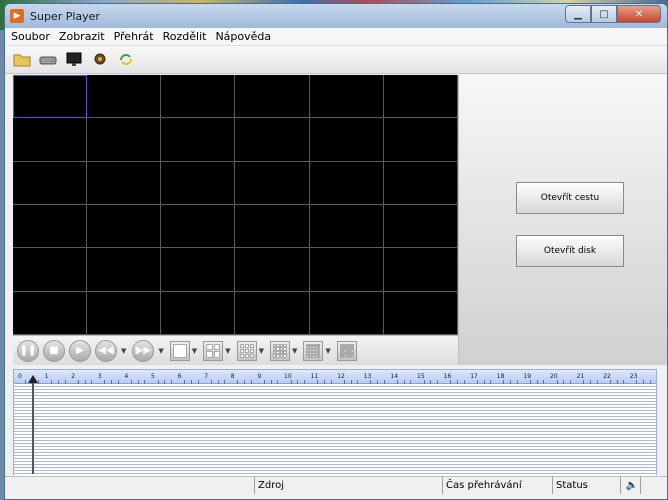 Image resolution: width=668 pixels, height=500 pixels. What do you see at coordinates (570, 198) in the screenshot?
I see `open-path-button: Otevřít cestu` at bounding box center [570, 198].